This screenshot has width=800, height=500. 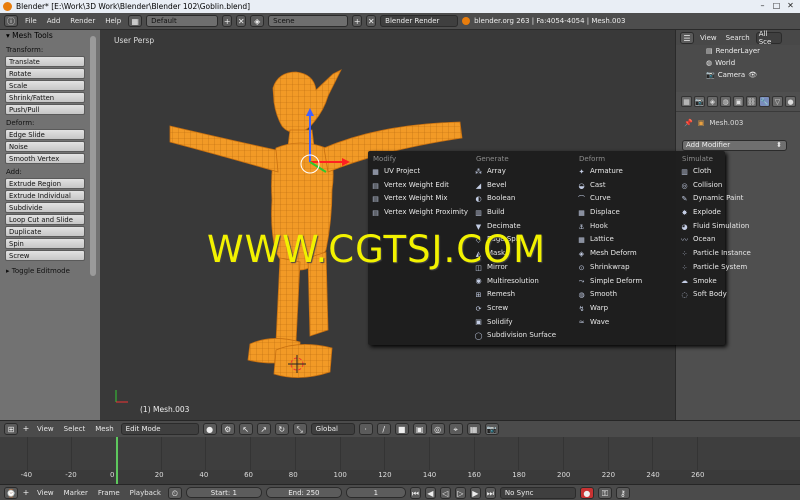 I want to click on viewport-menu-select: Select, so click(x=75, y=429).